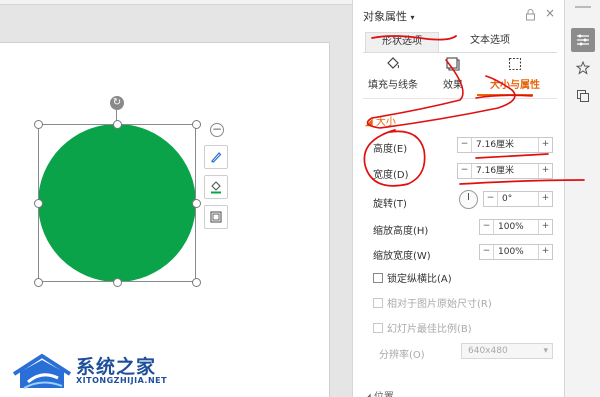 This screenshot has height=397, width=600. Describe the element at coordinates (378, 392) in the screenshot. I see `position-section-title: ◢ 位置` at that location.